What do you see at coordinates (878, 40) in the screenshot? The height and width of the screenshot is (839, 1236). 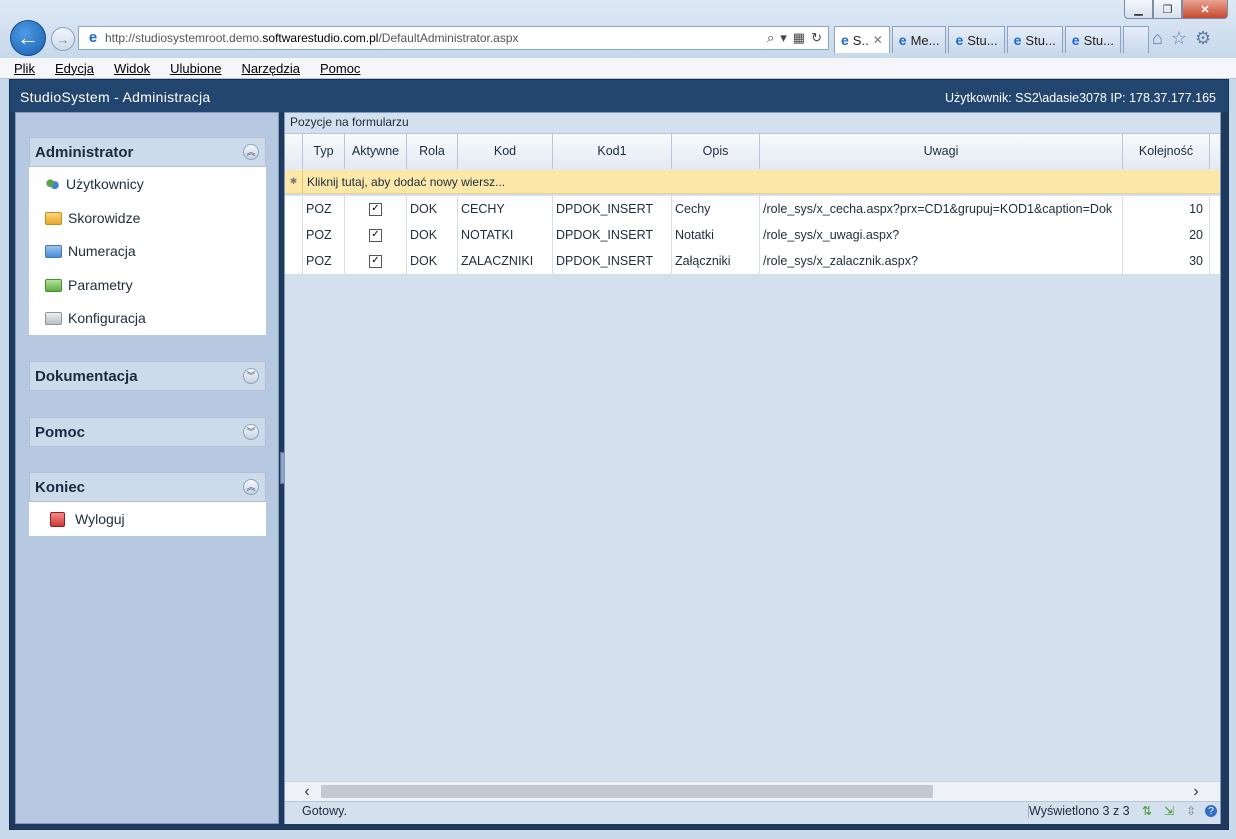 I see `close-tab-icon: ✕` at bounding box center [878, 40].